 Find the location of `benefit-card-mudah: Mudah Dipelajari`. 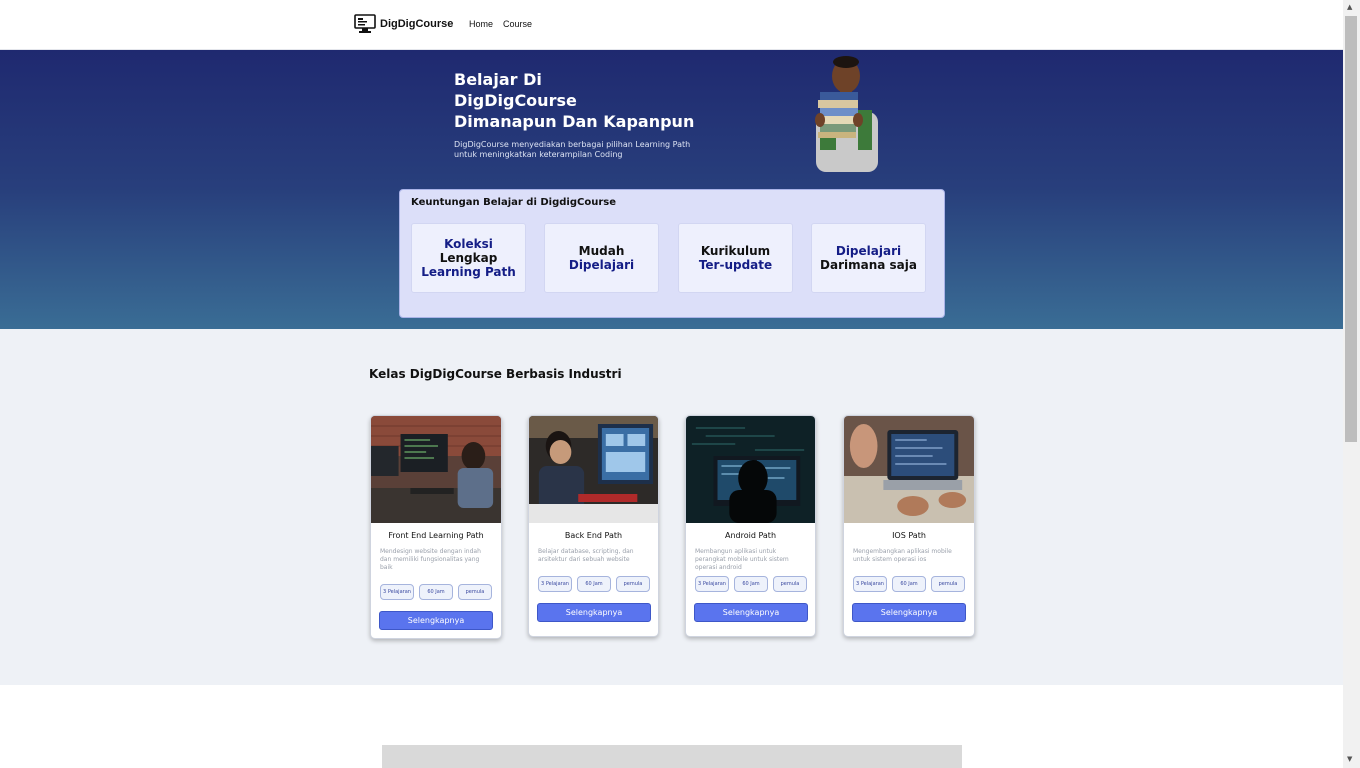

benefit-card-mudah: Mudah Dipelajari is located at coordinates (601, 258).